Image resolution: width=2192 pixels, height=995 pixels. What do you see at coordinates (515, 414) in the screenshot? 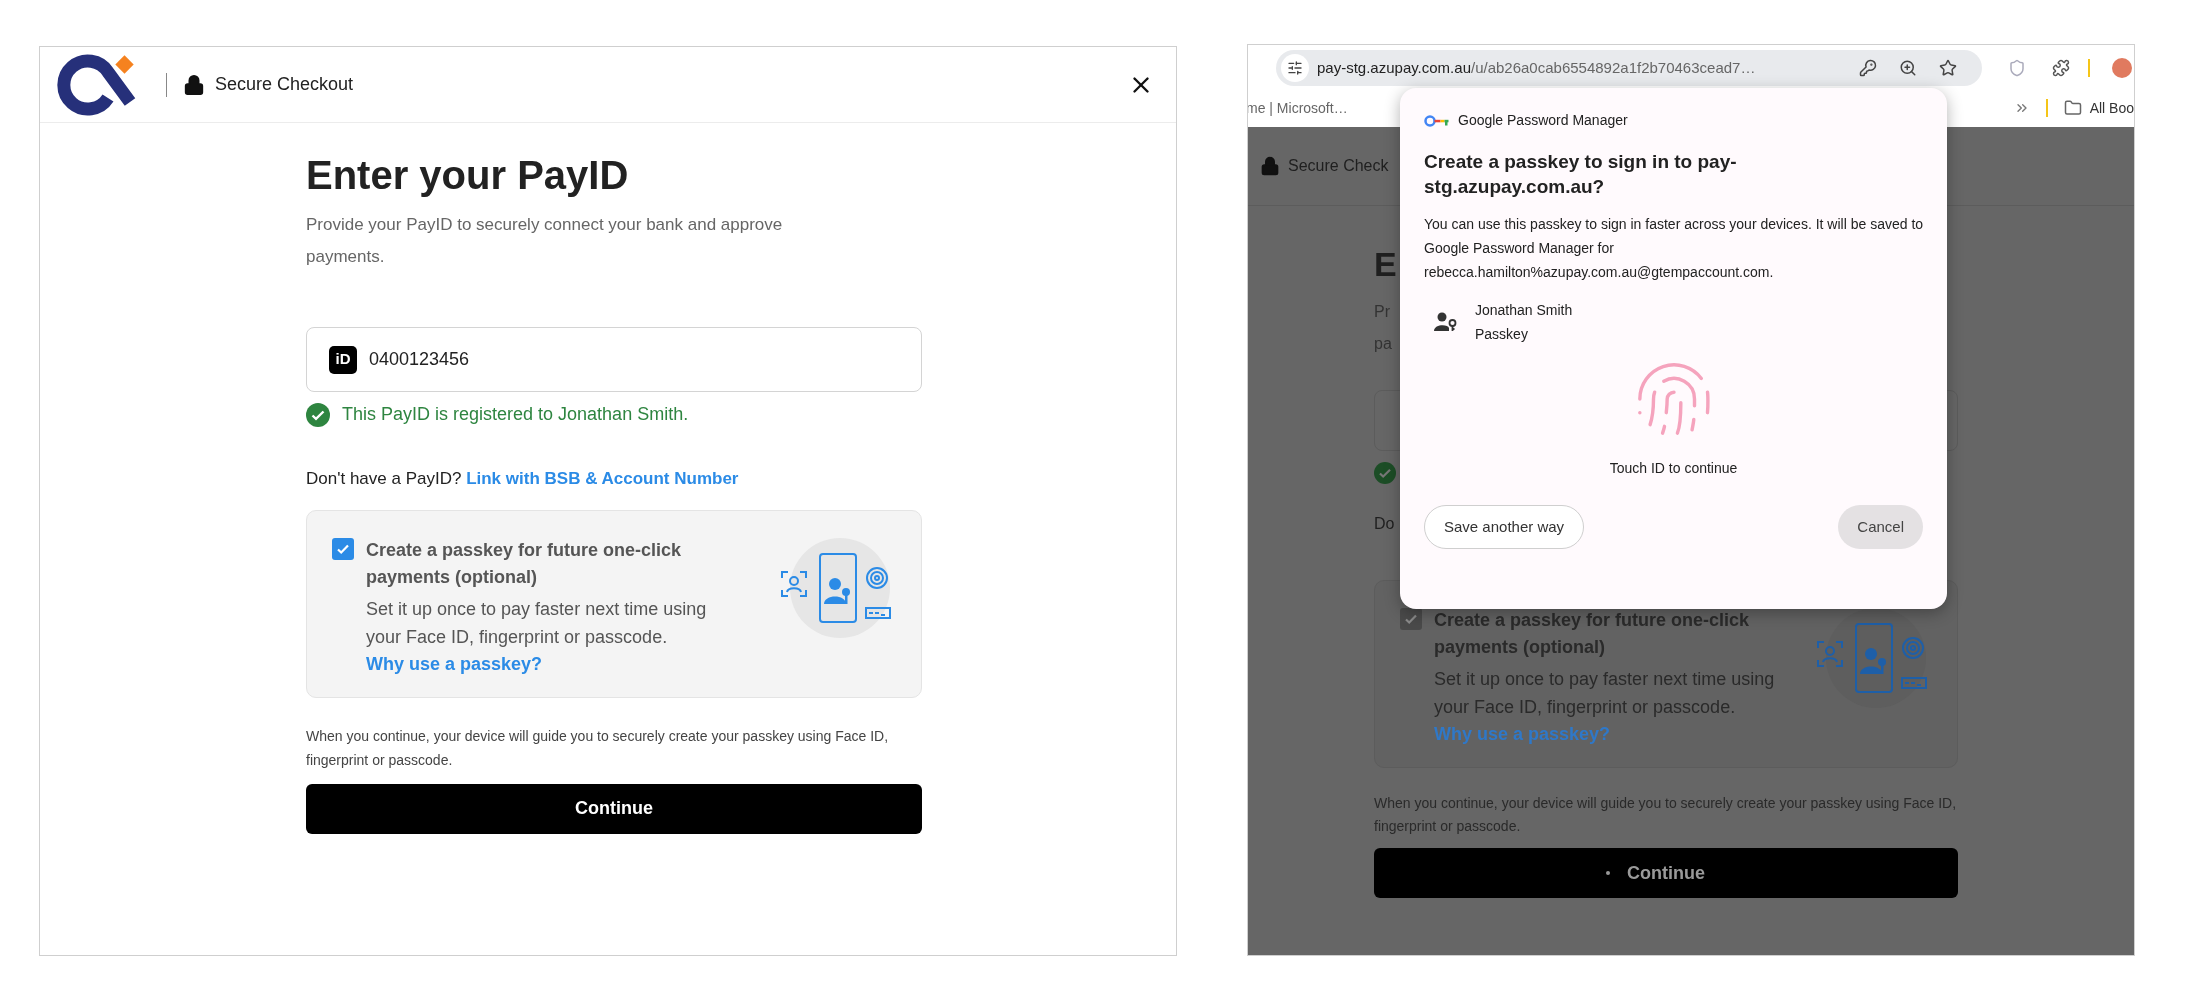
I see `status-message: This PayID is registered to Jonathan Smith.` at bounding box center [515, 414].